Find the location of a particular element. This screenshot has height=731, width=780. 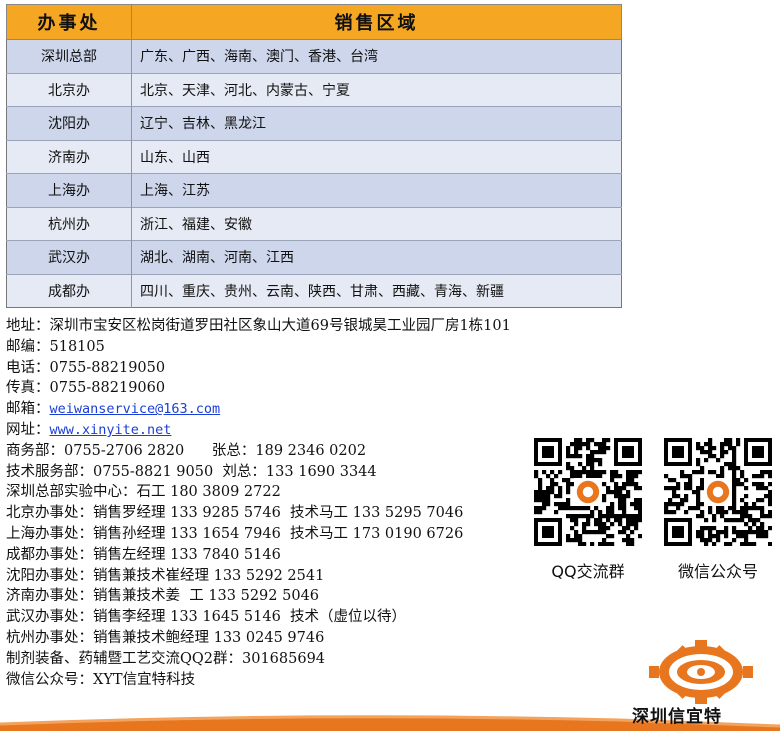

email-line: 邮箱：weiwanservice@163.com is located at coordinates (271, 409).